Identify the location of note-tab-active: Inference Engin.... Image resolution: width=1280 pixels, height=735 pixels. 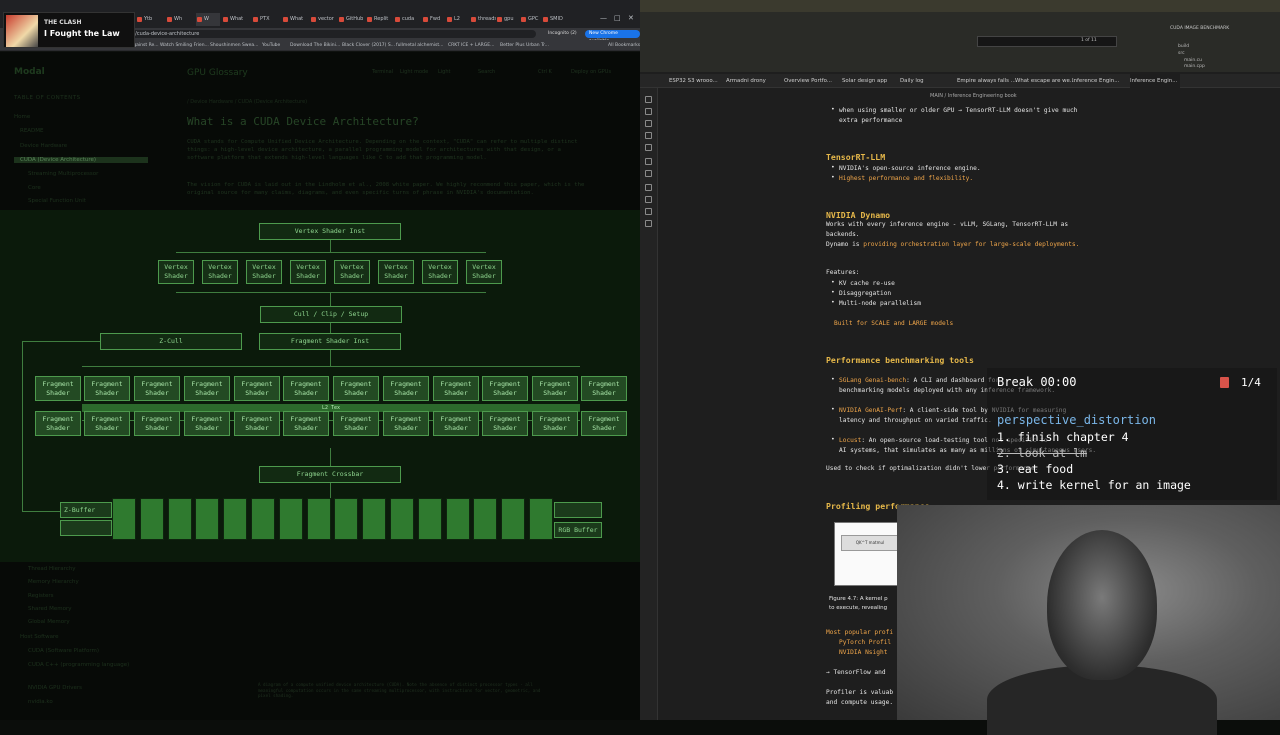
(1155, 81).